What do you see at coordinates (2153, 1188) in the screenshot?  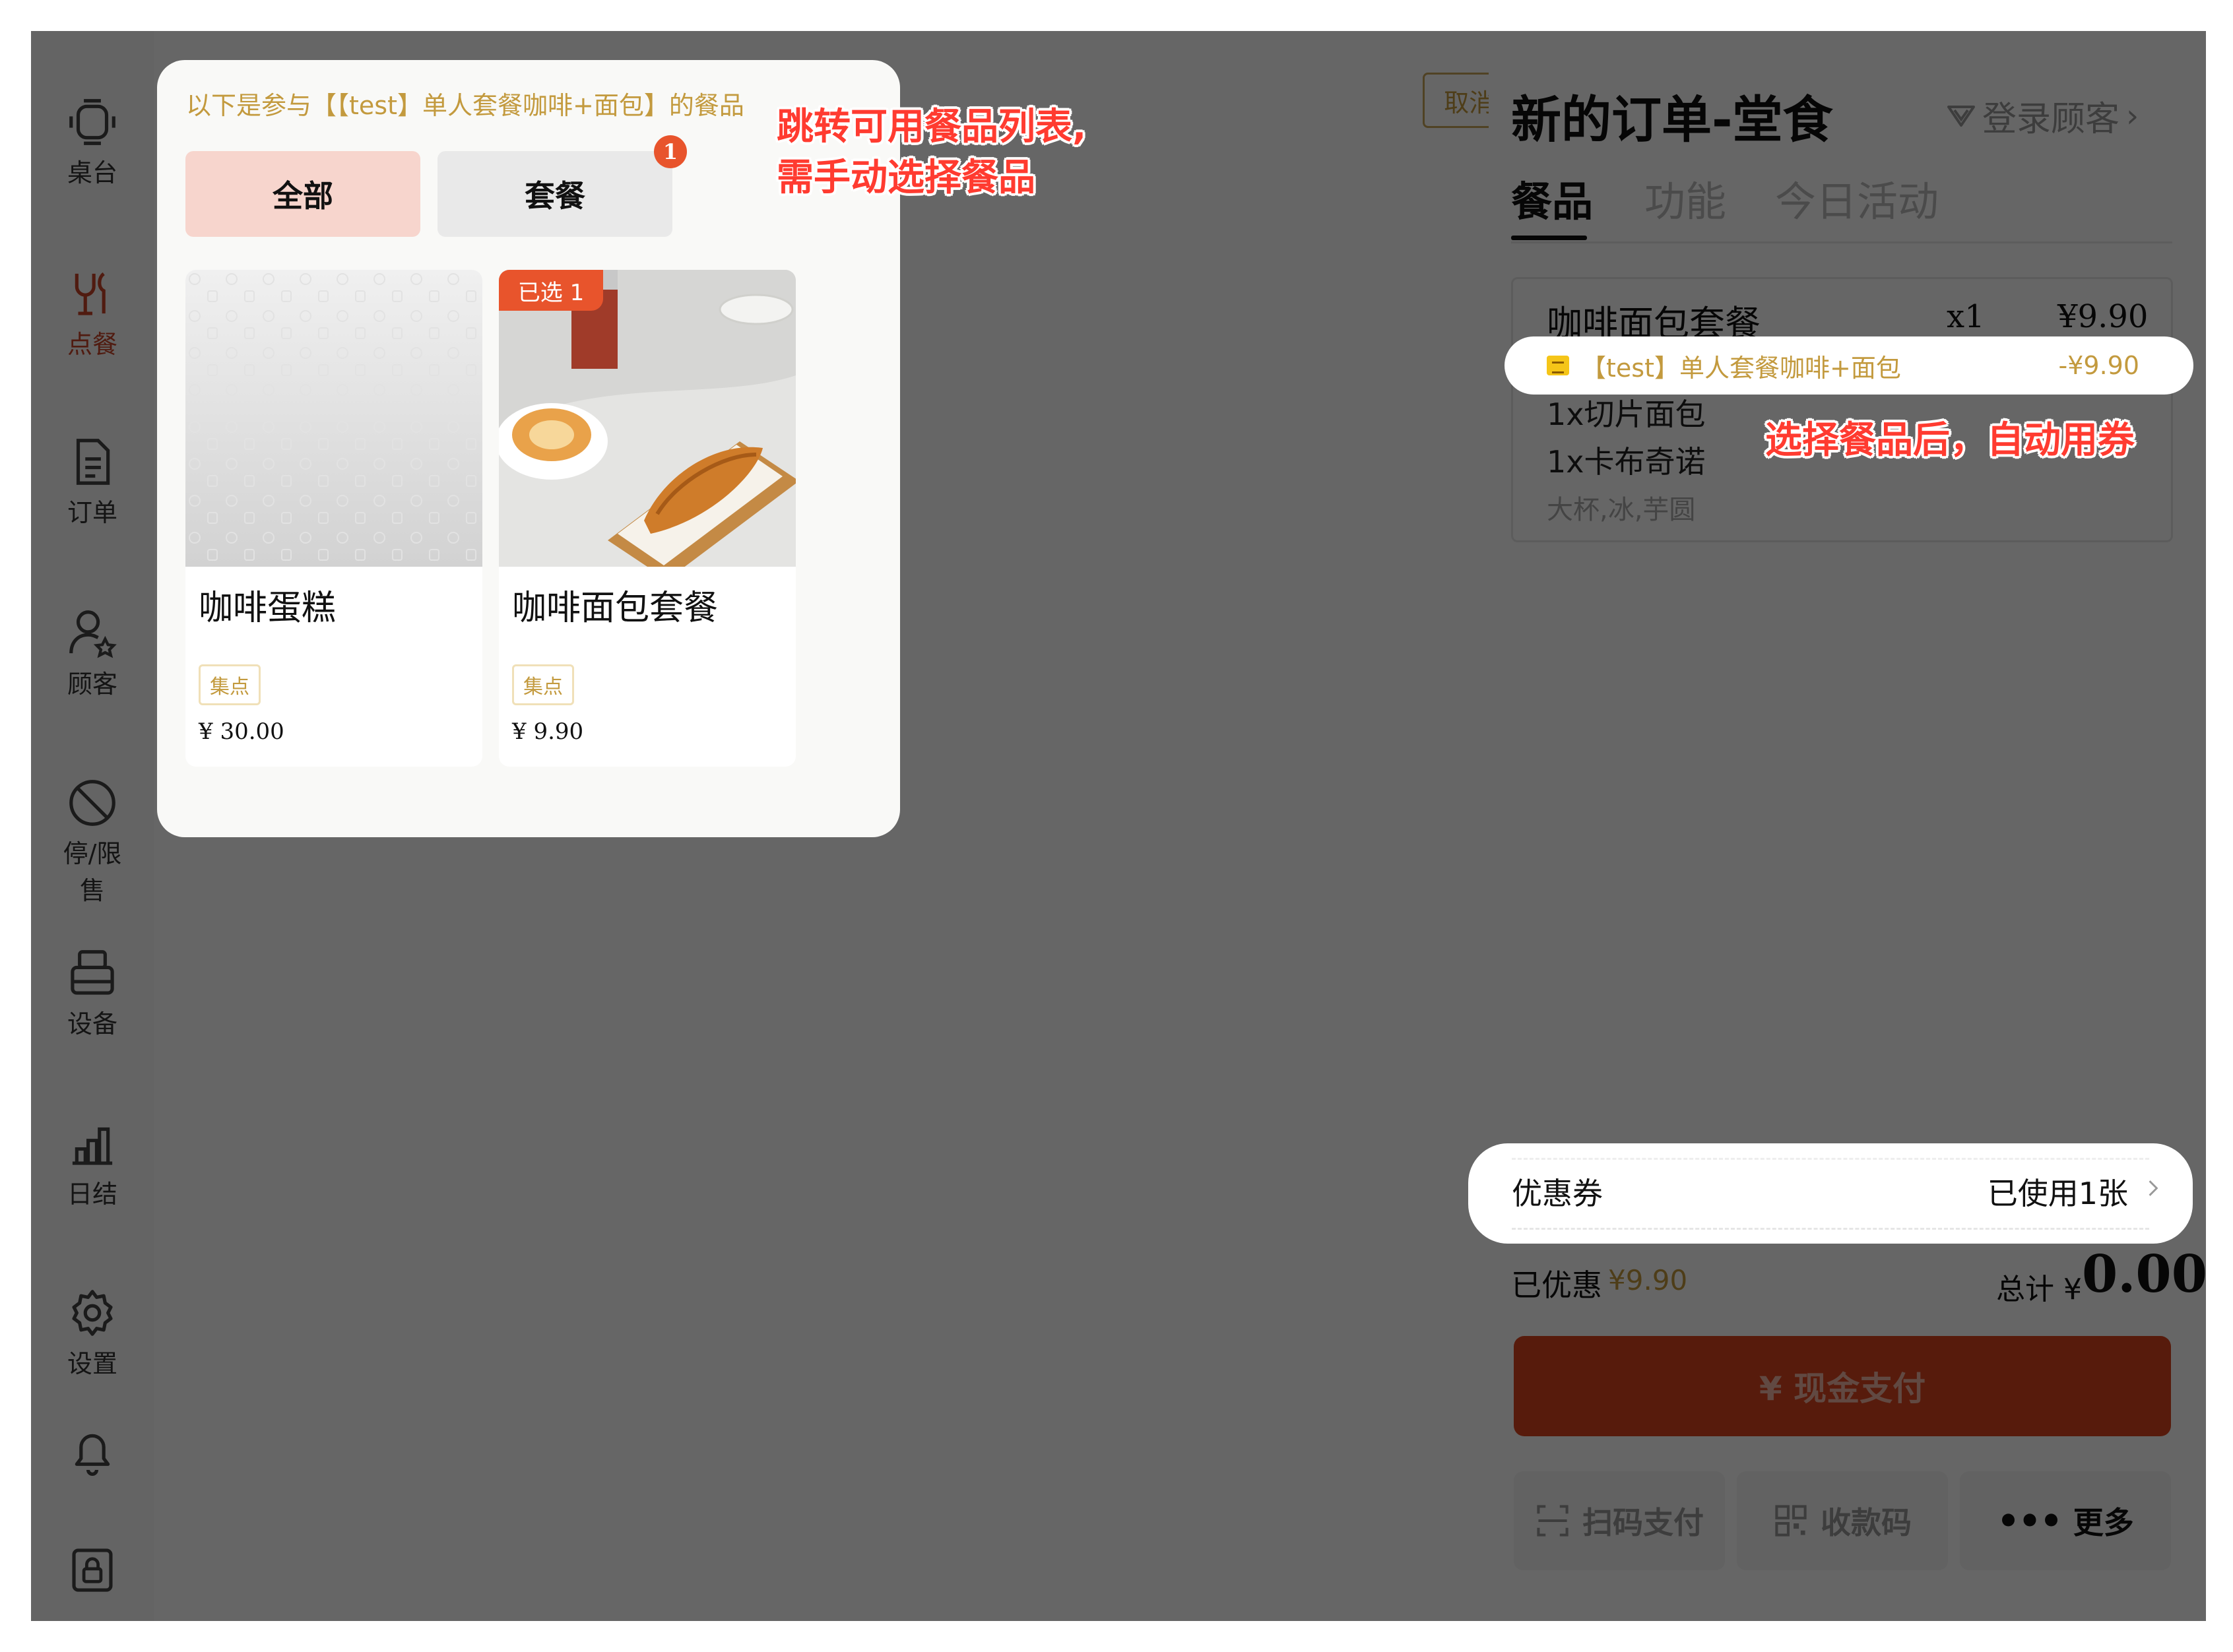 I see `chevron-right-icon` at bounding box center [2153, 1188].